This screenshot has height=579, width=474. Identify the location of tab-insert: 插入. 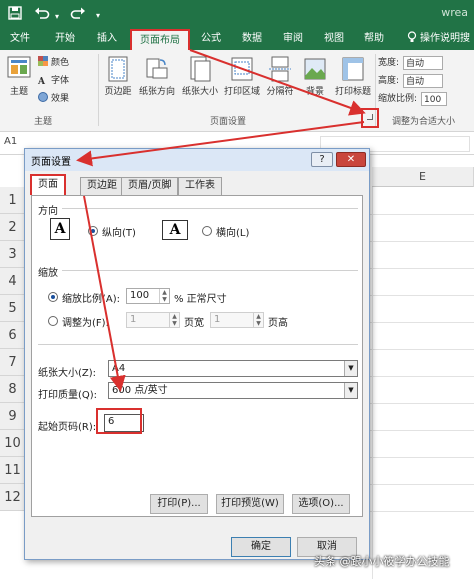
(107, 39).